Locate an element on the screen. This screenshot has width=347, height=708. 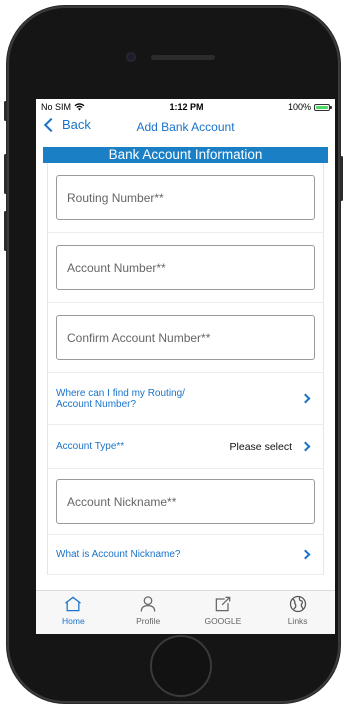
account-type-select: Please select is located at coordinates (271, 447).